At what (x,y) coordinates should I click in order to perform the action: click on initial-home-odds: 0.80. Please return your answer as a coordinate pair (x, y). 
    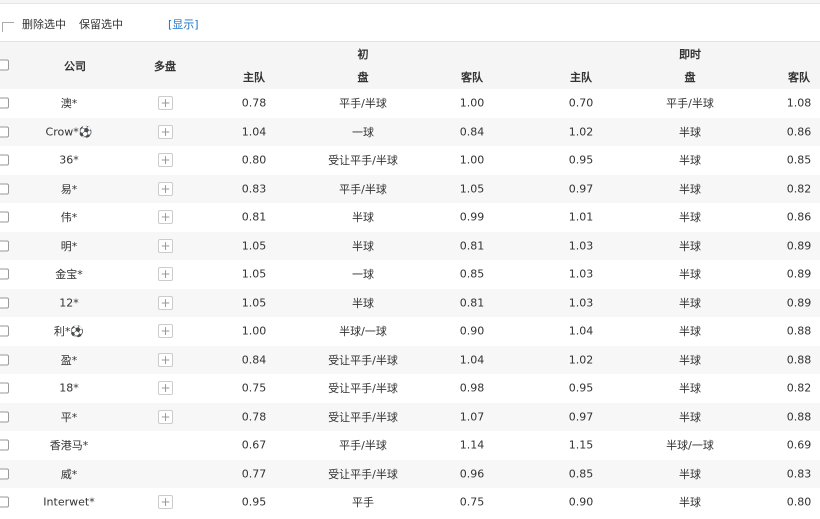
    Looking at the image, I should click on (254, 160).